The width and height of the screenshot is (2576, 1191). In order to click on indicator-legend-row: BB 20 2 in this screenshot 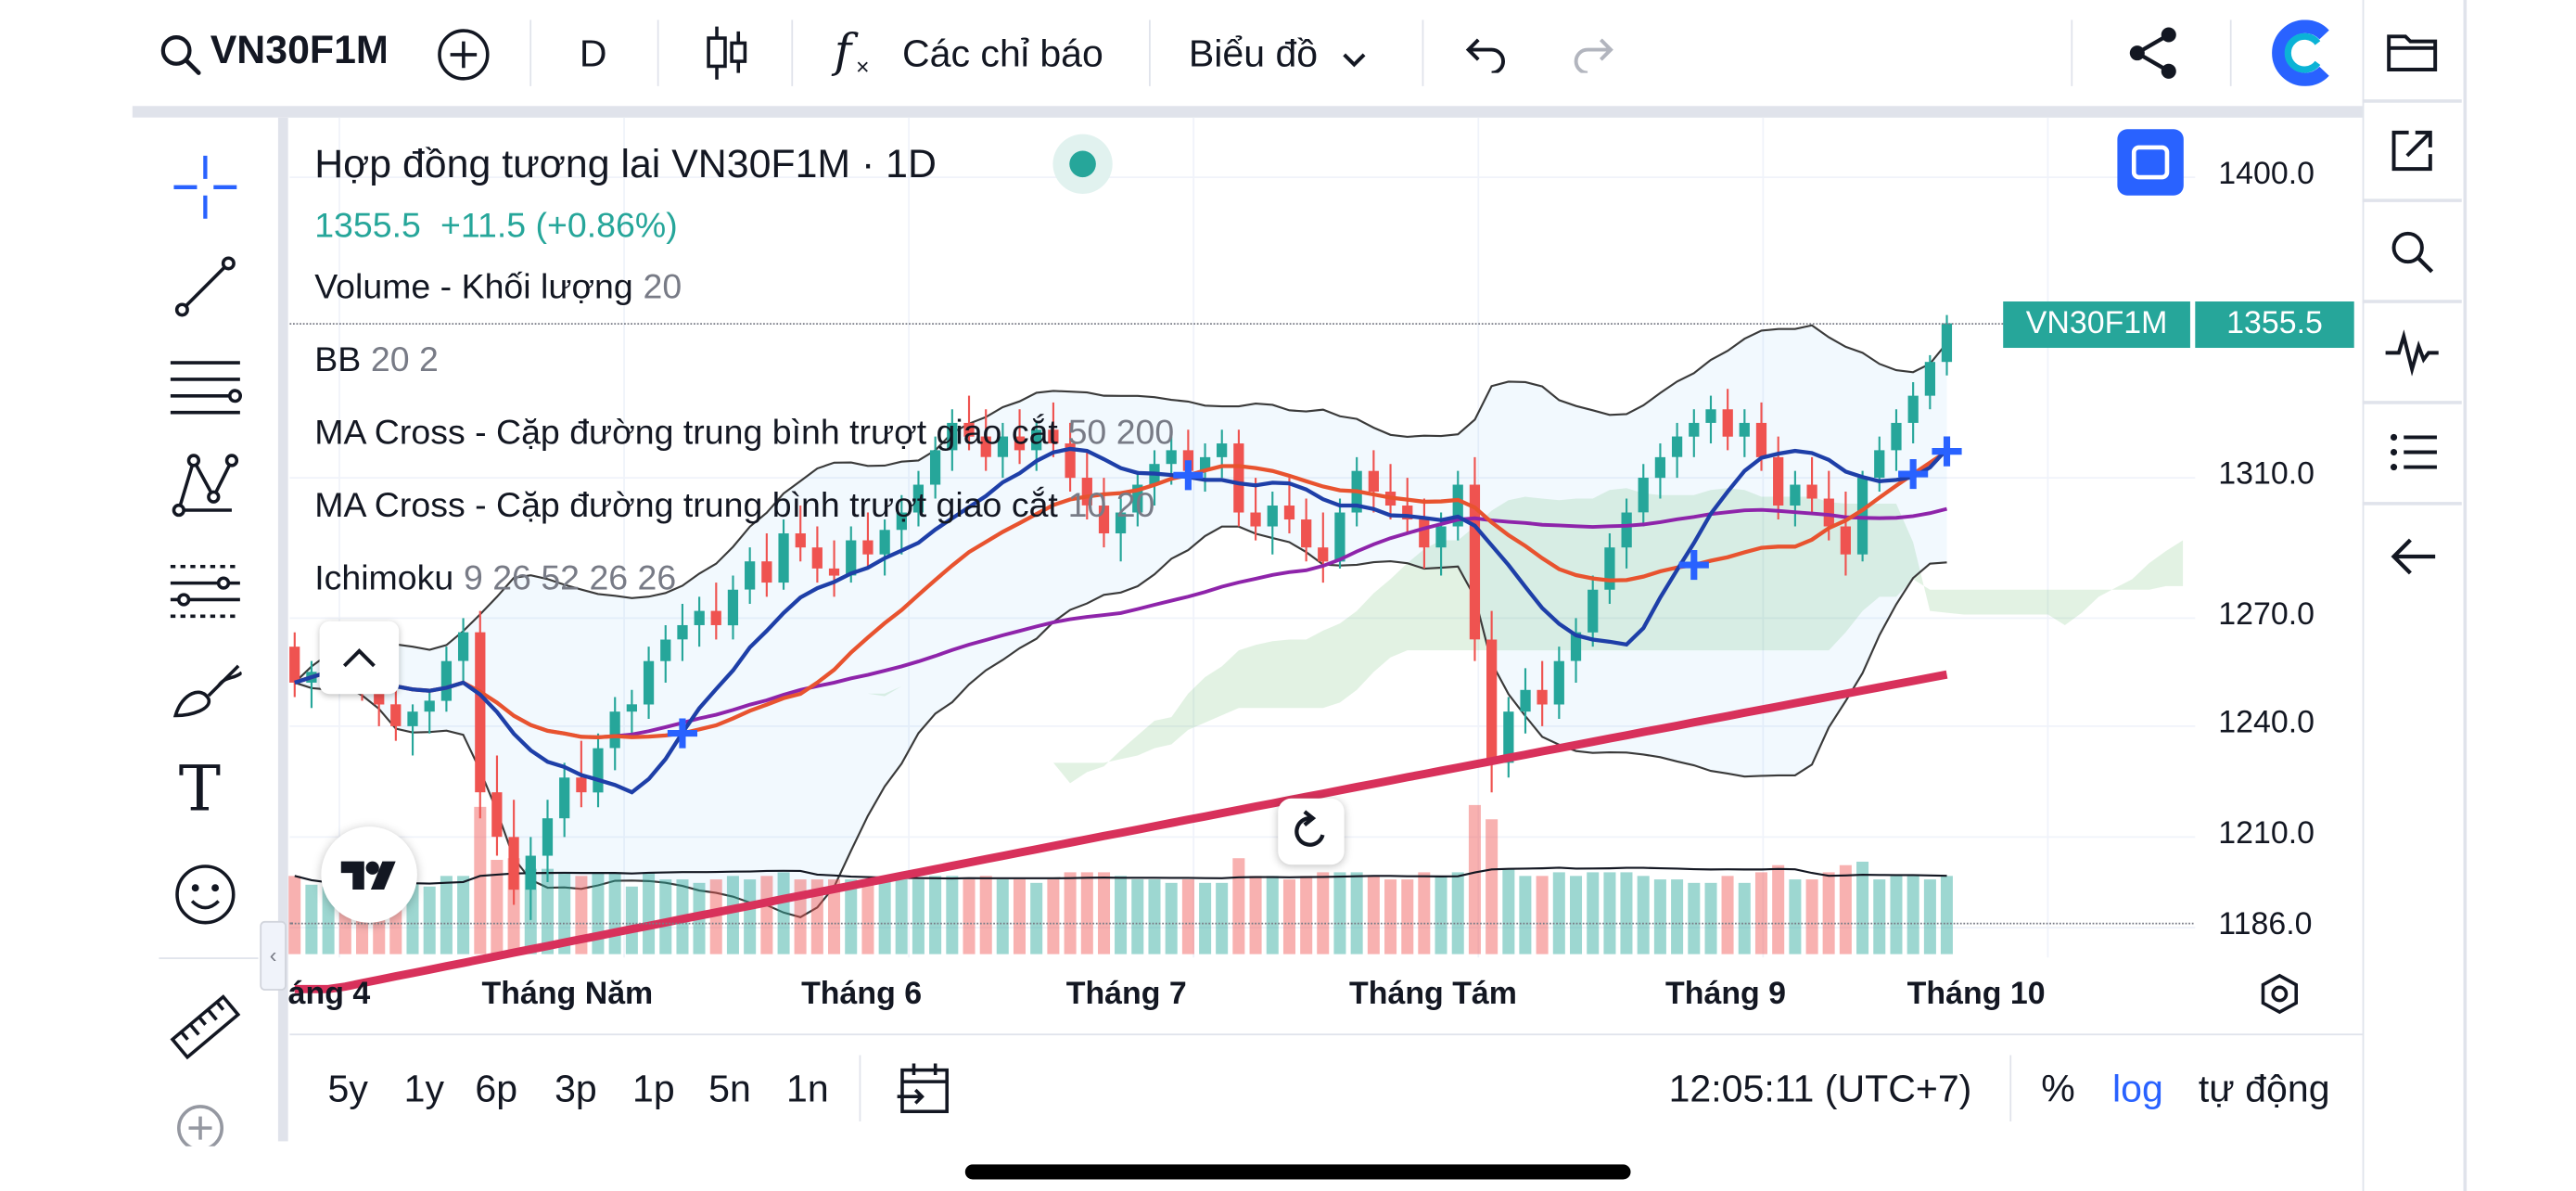, I will do `click(376, 361)`.